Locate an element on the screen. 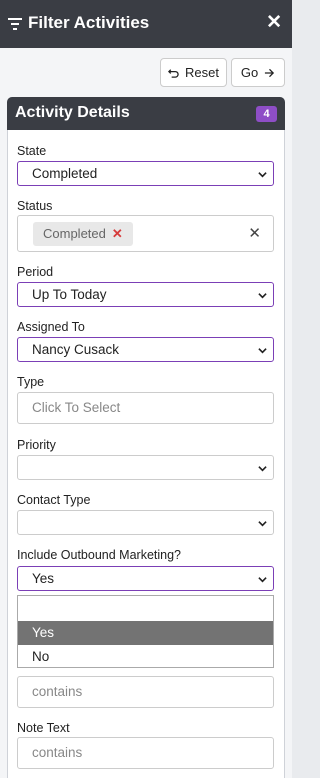 The width and height of the screenshot is (320, 778). status-chip-label: Completed is located at coordinates (74, 233).